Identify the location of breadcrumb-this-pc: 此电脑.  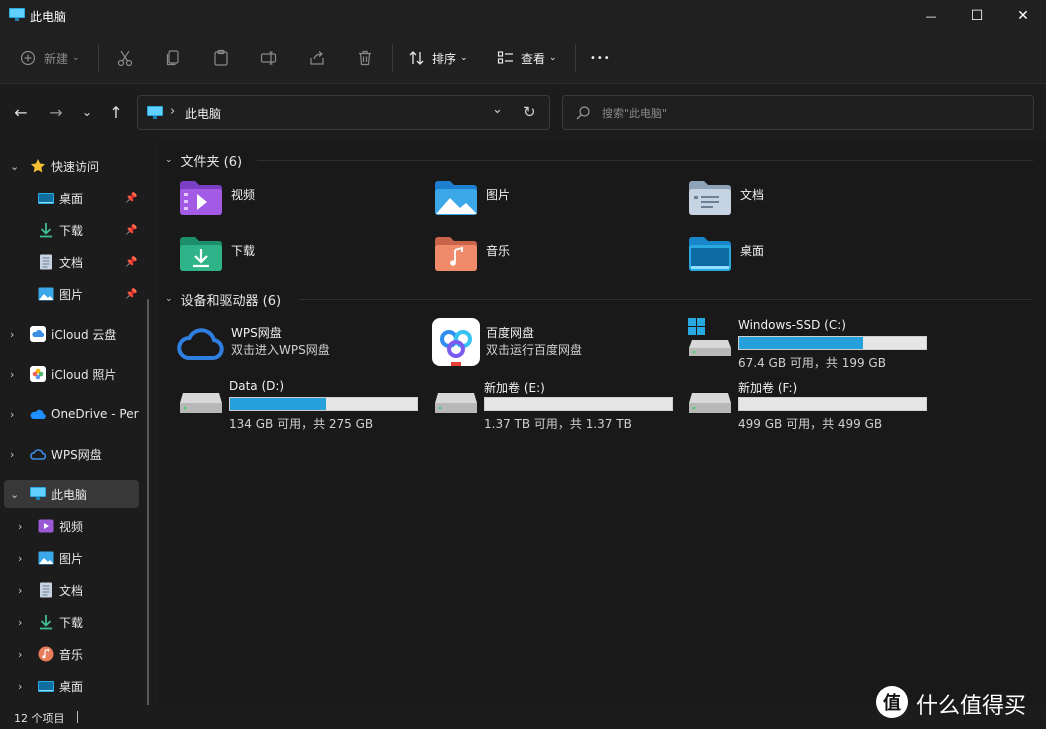
(203, 113).